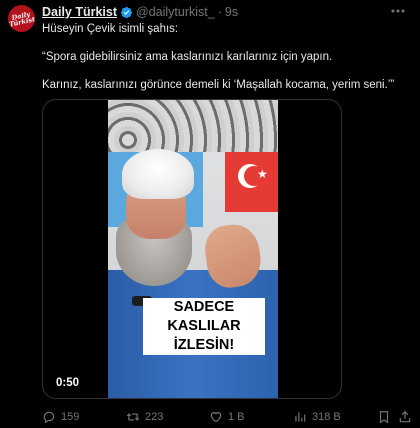 This screenshot has width=420, height=428. I want to click on avatar: Daily Türkist, so click(21, 18).